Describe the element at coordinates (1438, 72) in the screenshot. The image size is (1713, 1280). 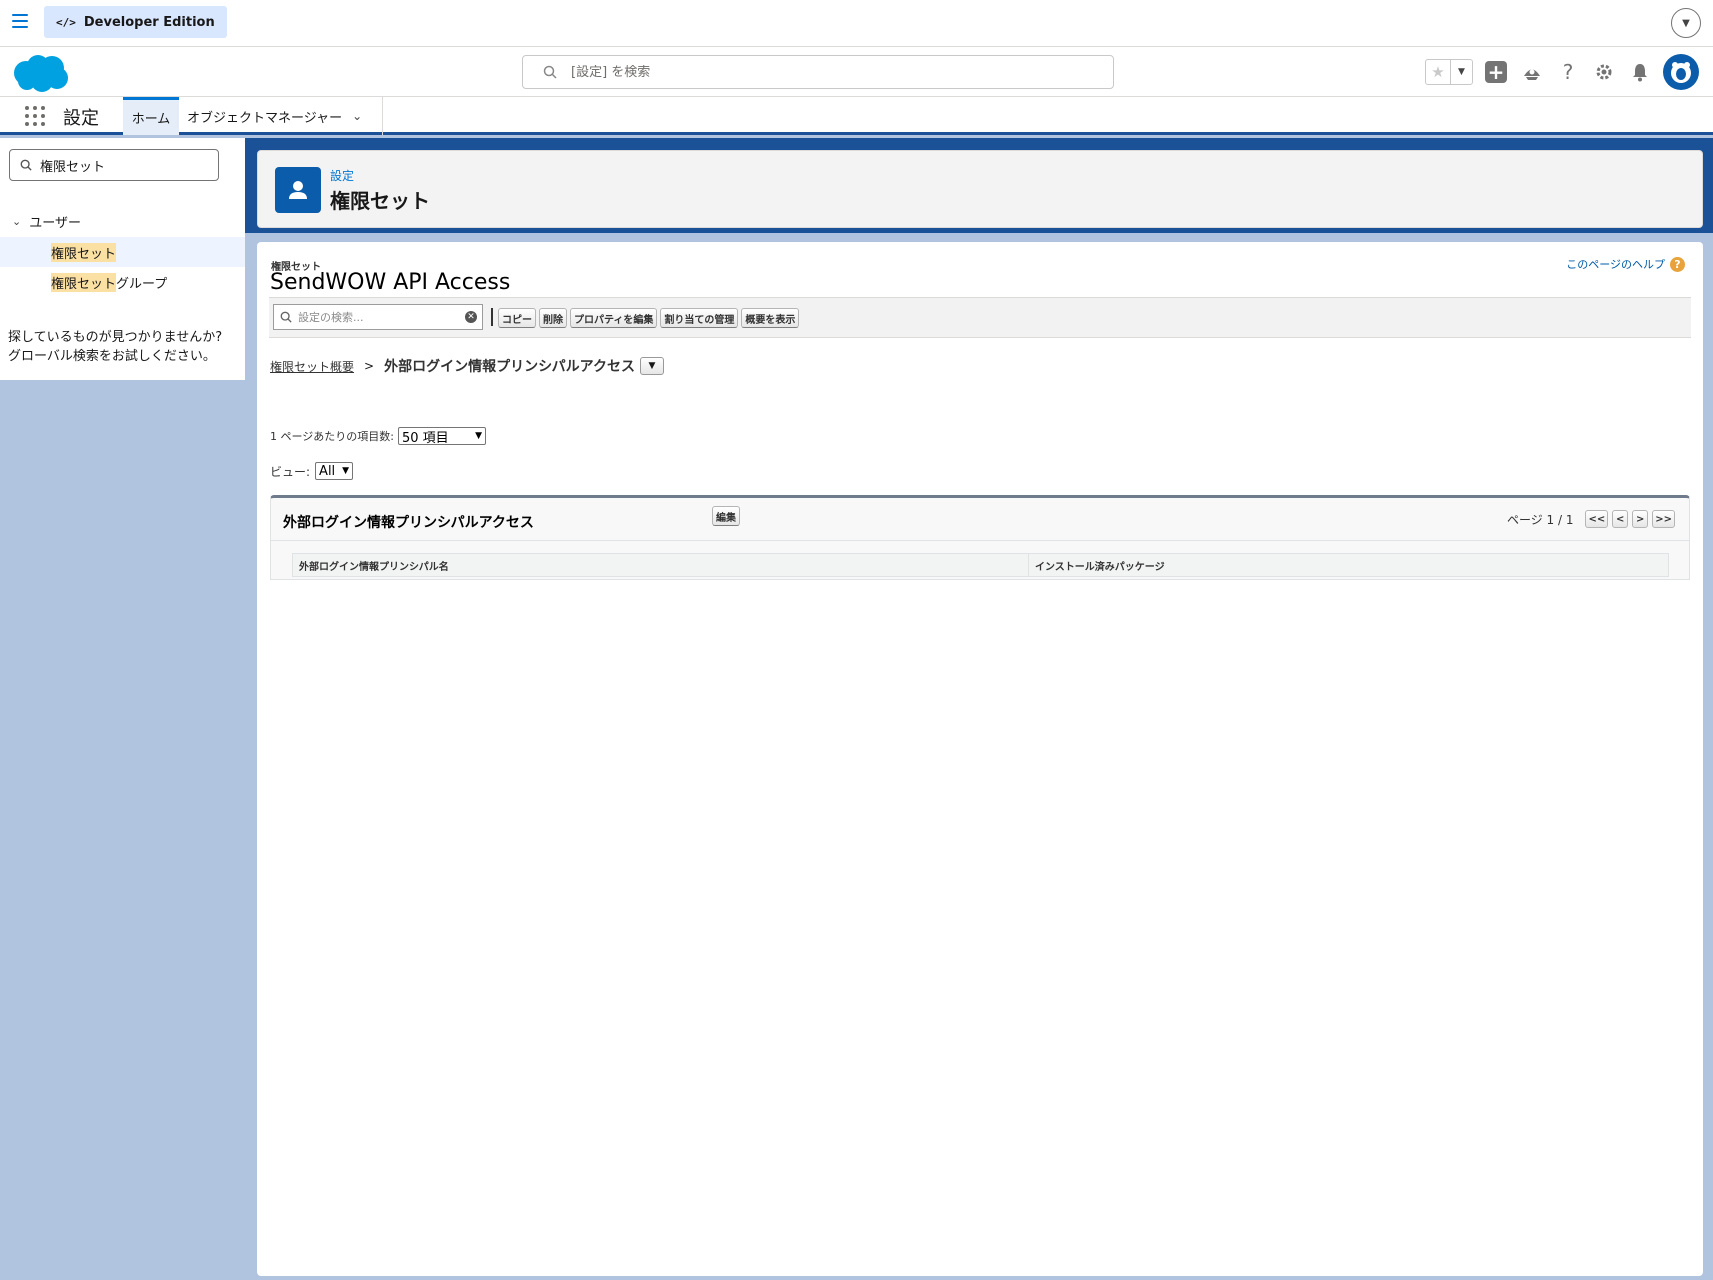
I see `star-icon: ★` at that location.